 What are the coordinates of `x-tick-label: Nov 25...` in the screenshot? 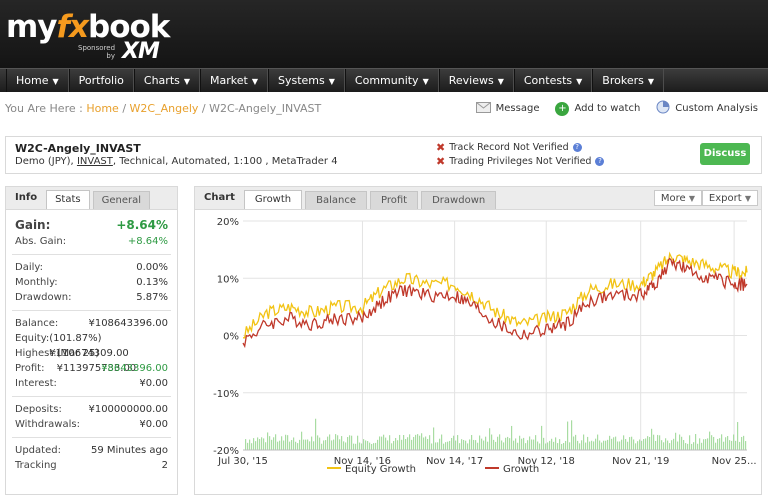 It's located at (734, 461).